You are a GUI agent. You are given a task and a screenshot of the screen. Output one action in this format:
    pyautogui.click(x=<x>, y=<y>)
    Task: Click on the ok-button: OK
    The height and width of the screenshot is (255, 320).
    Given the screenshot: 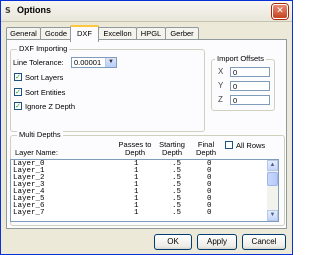 What is the action you would take?
    pyautogui.click(x=173, y=242)
    